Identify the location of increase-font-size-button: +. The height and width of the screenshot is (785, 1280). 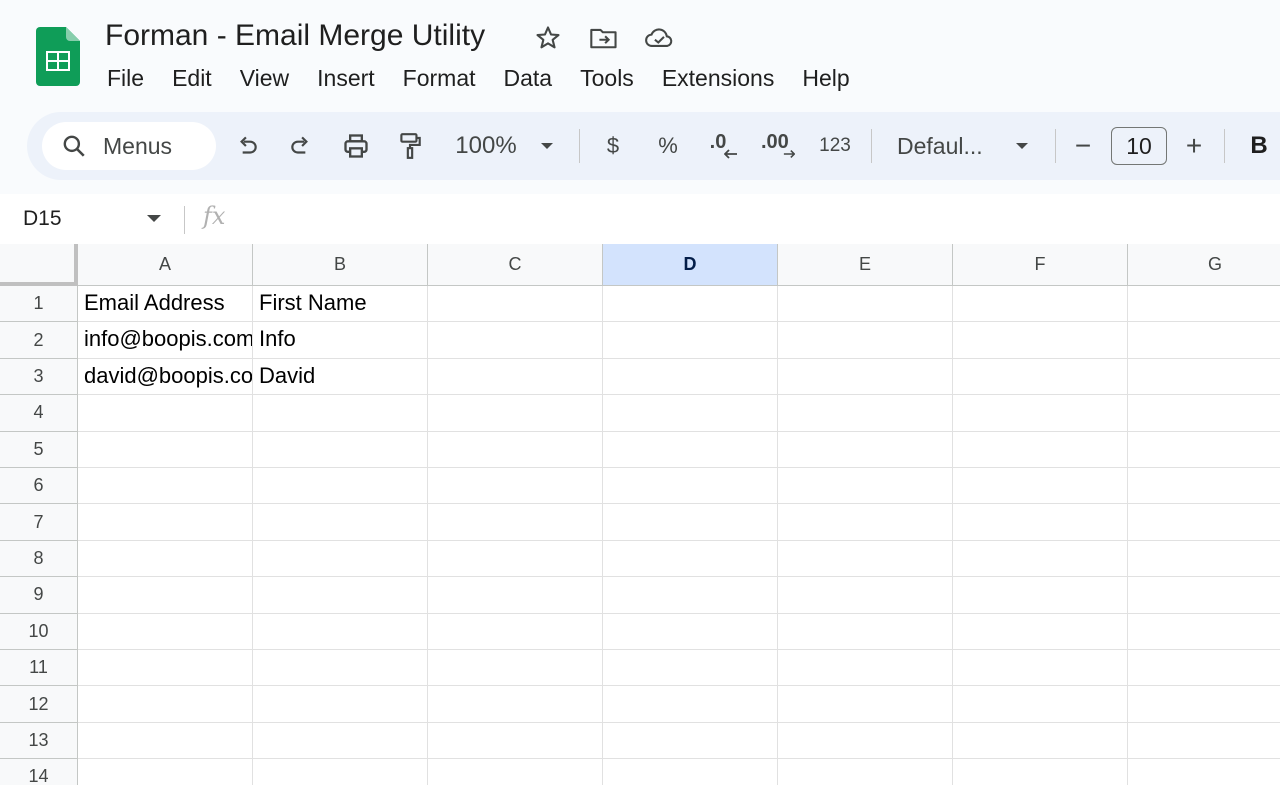
(1194, 146).